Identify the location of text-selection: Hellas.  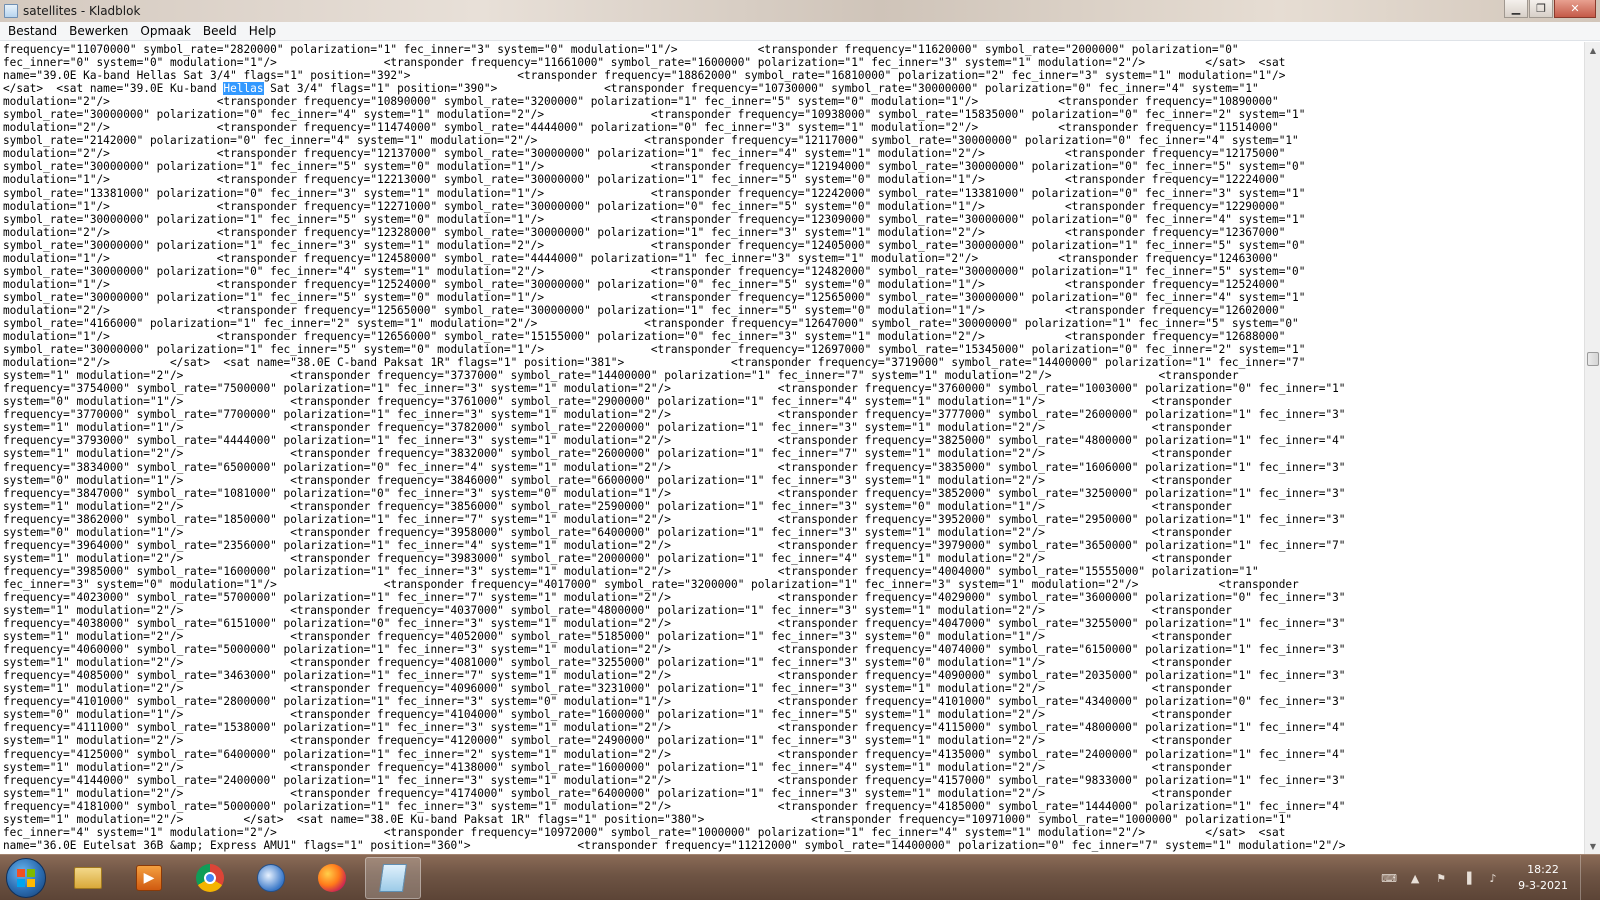
(243, 89).